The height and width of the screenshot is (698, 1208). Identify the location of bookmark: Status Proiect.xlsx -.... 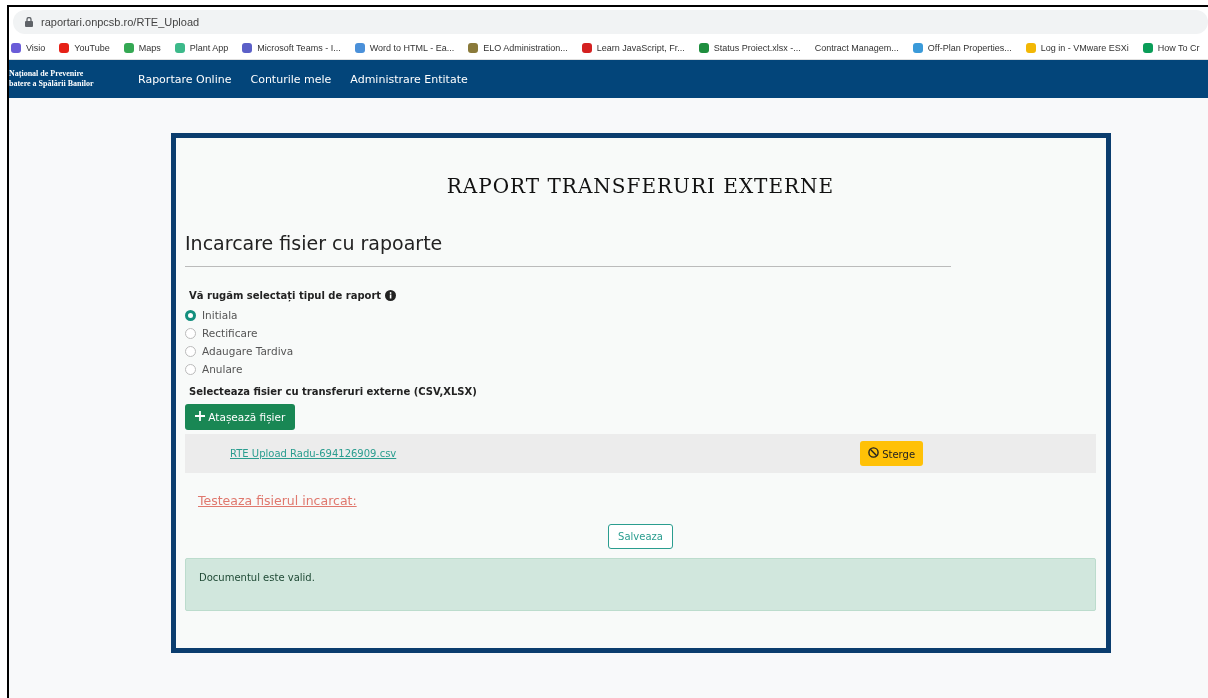
(749, 48).